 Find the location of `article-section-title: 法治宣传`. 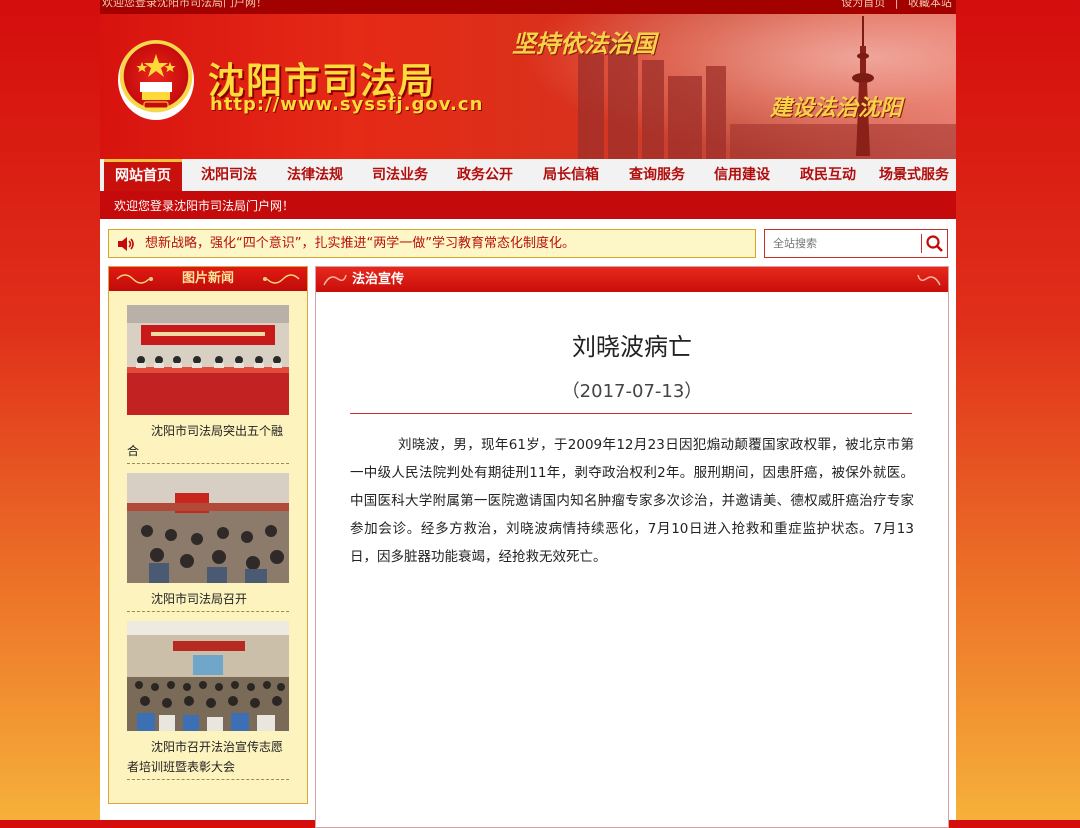

article-section-title: 法治宣传 is located at coordinates (378, 279).